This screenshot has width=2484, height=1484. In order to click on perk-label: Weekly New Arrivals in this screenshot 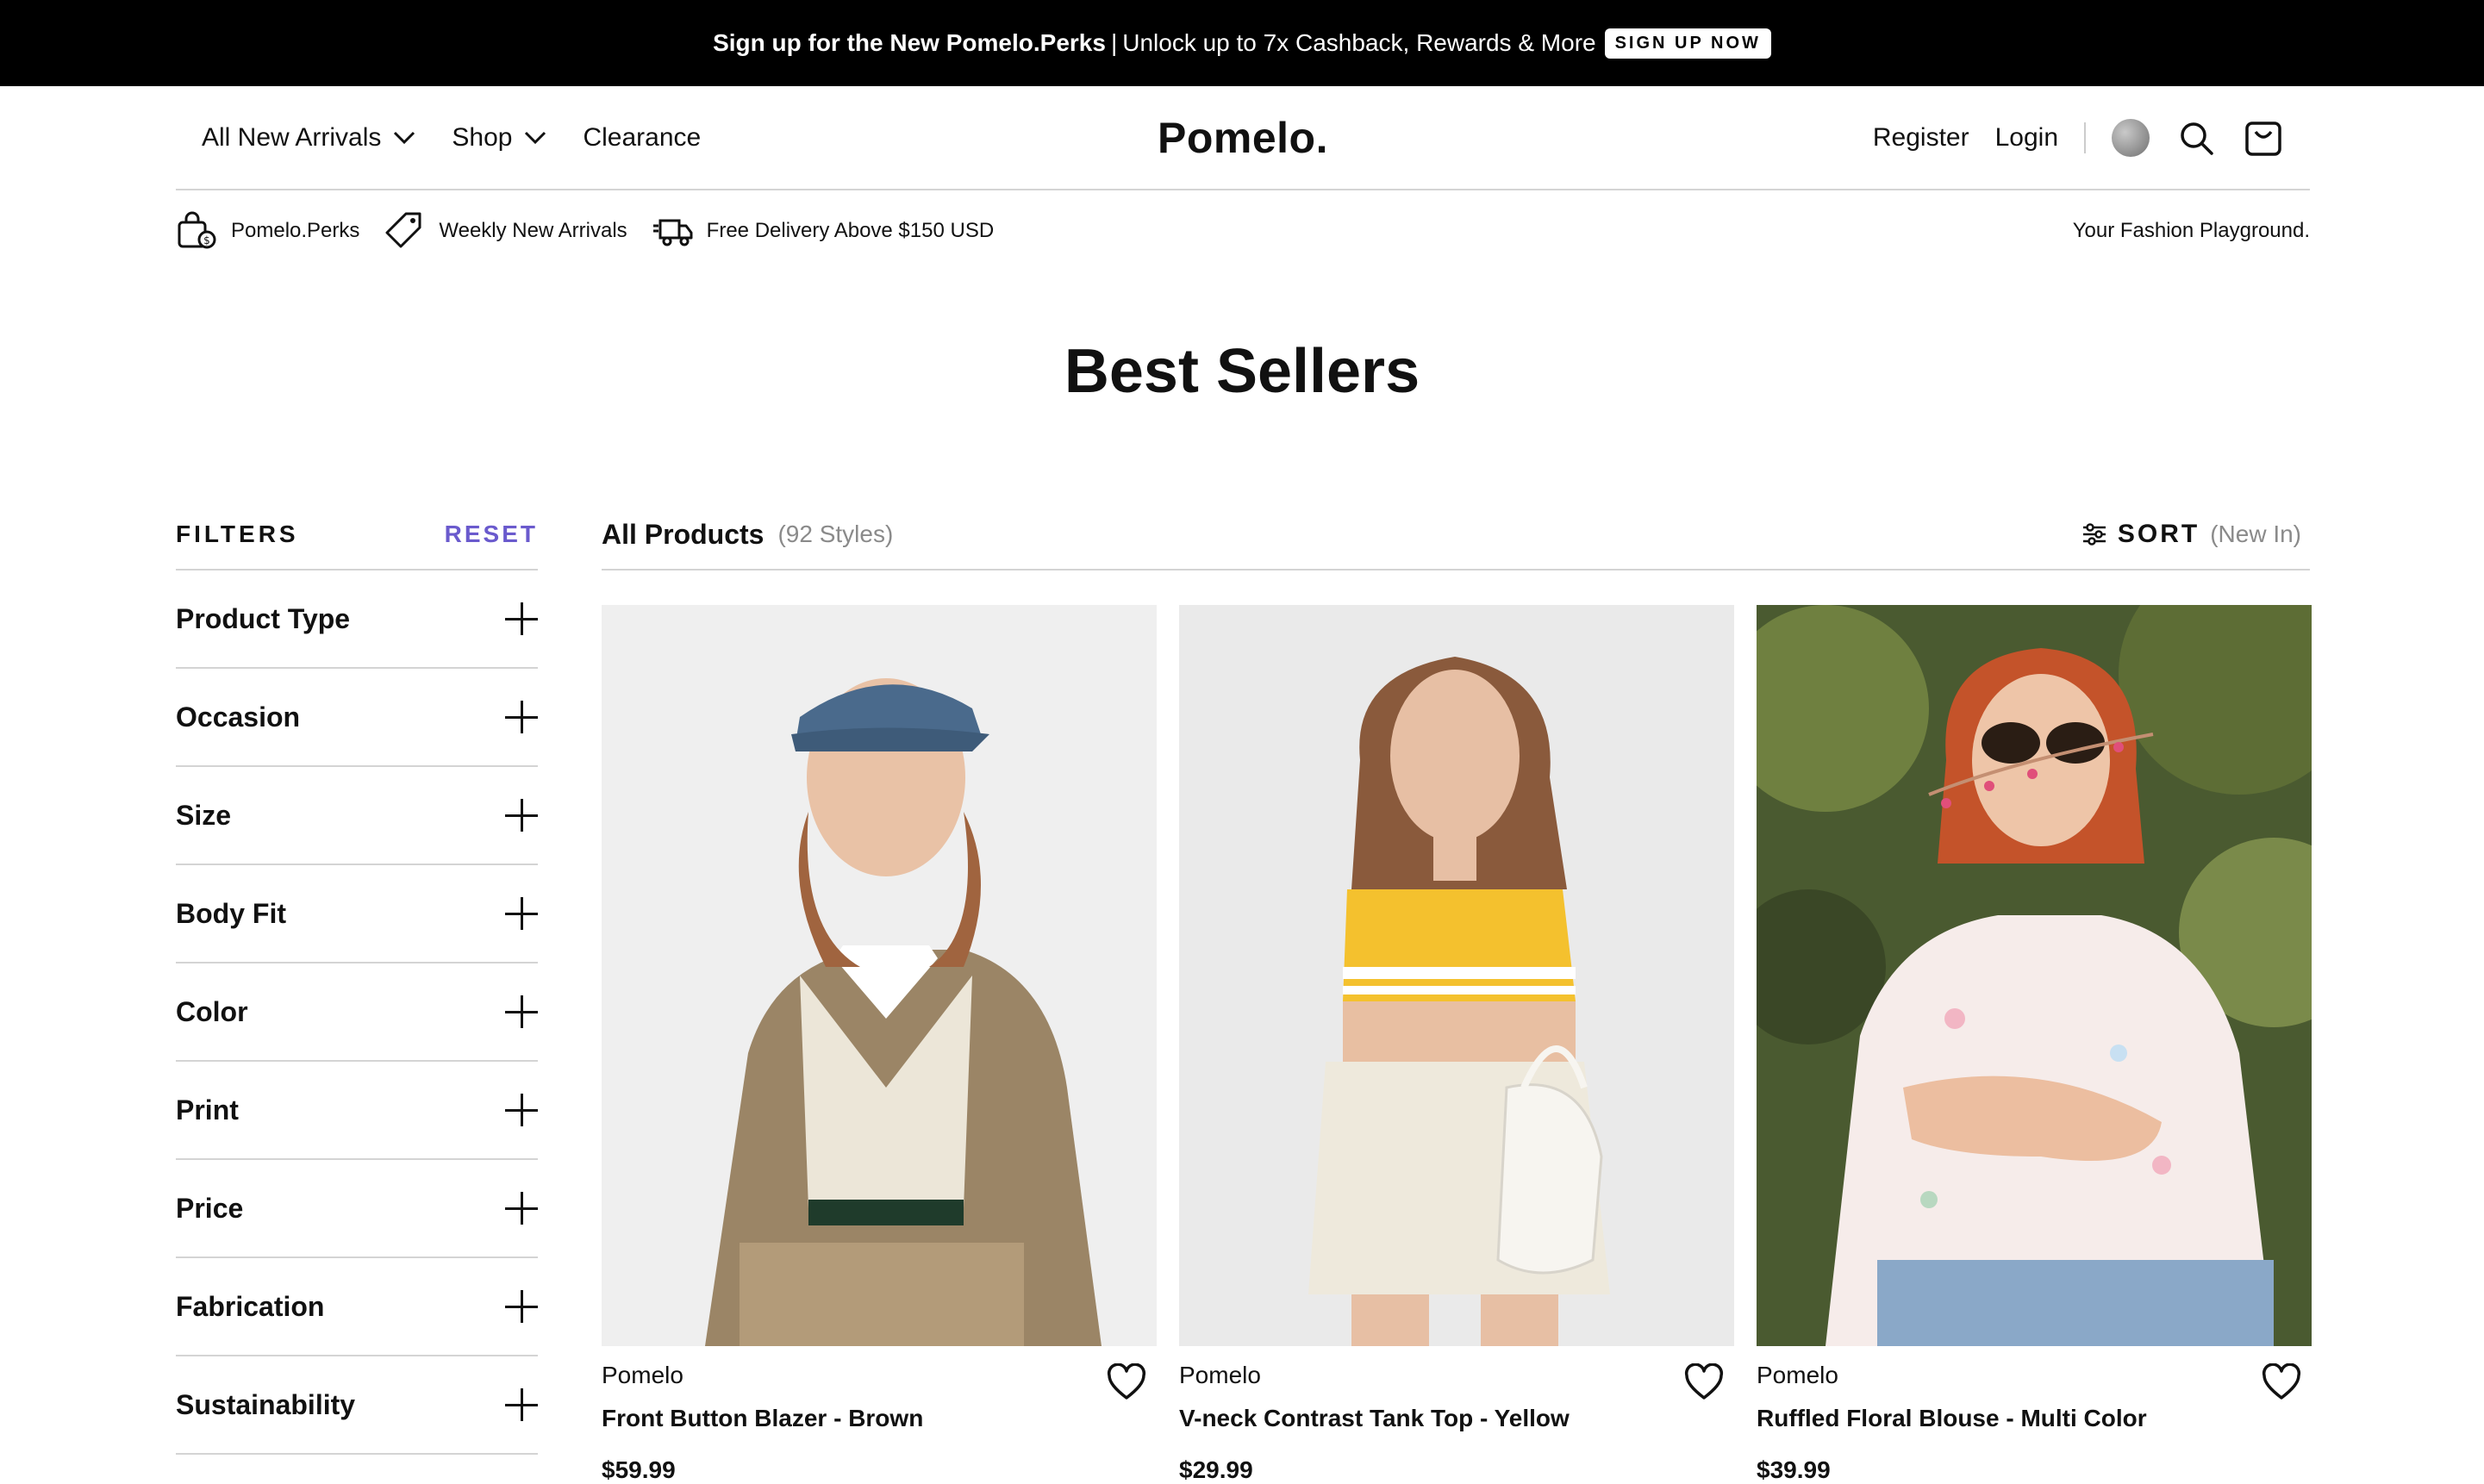, I will do `click(533, 231)`.